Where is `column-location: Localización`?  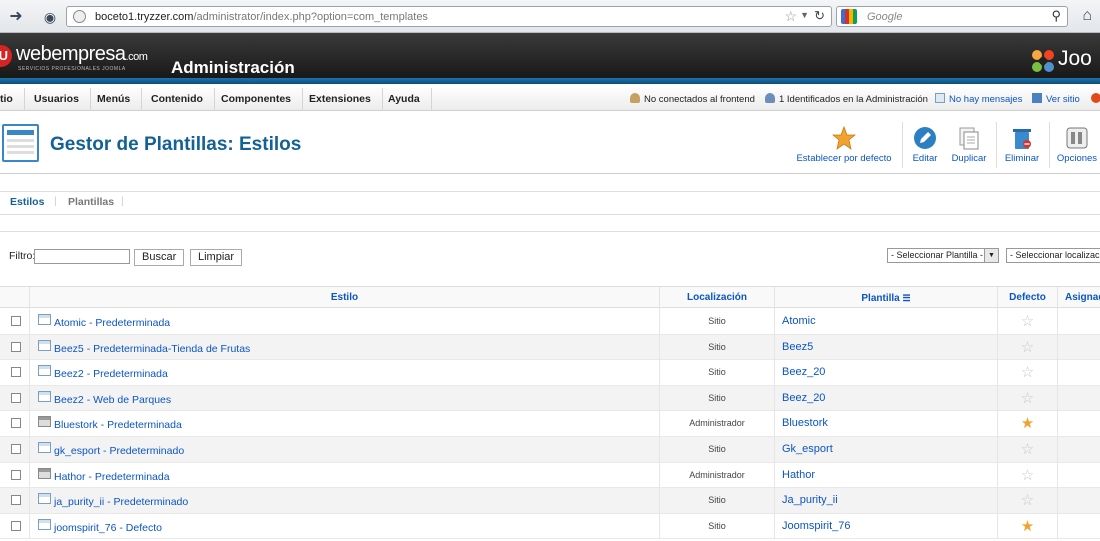
column-location: Localización is located at coordinates (716, 298).